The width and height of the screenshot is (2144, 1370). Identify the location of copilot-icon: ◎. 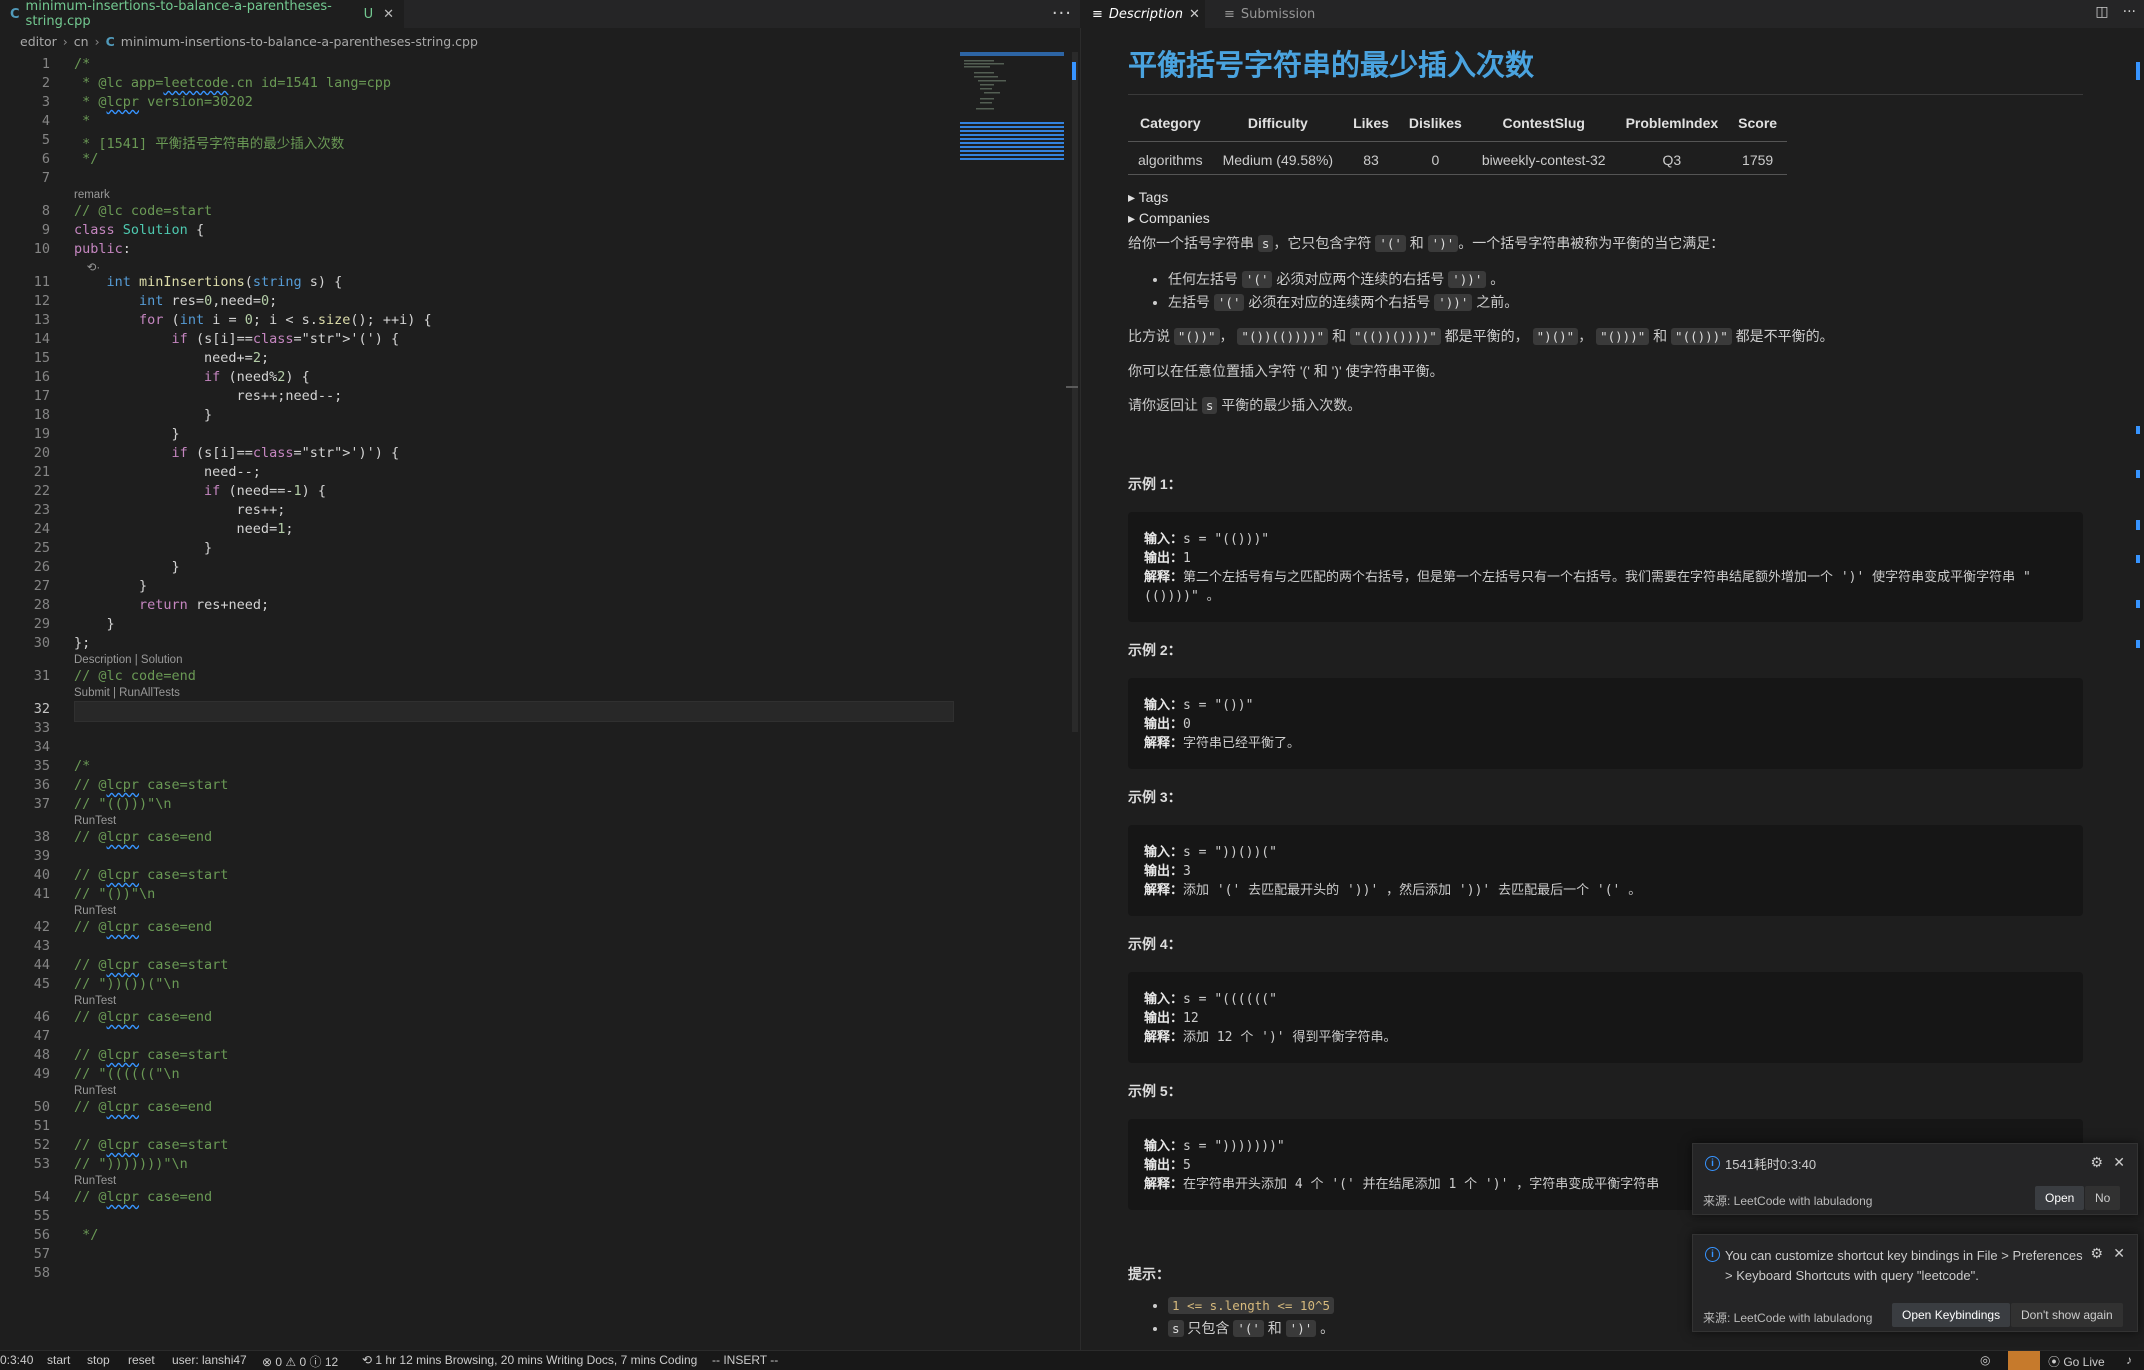
(1985, 1360).